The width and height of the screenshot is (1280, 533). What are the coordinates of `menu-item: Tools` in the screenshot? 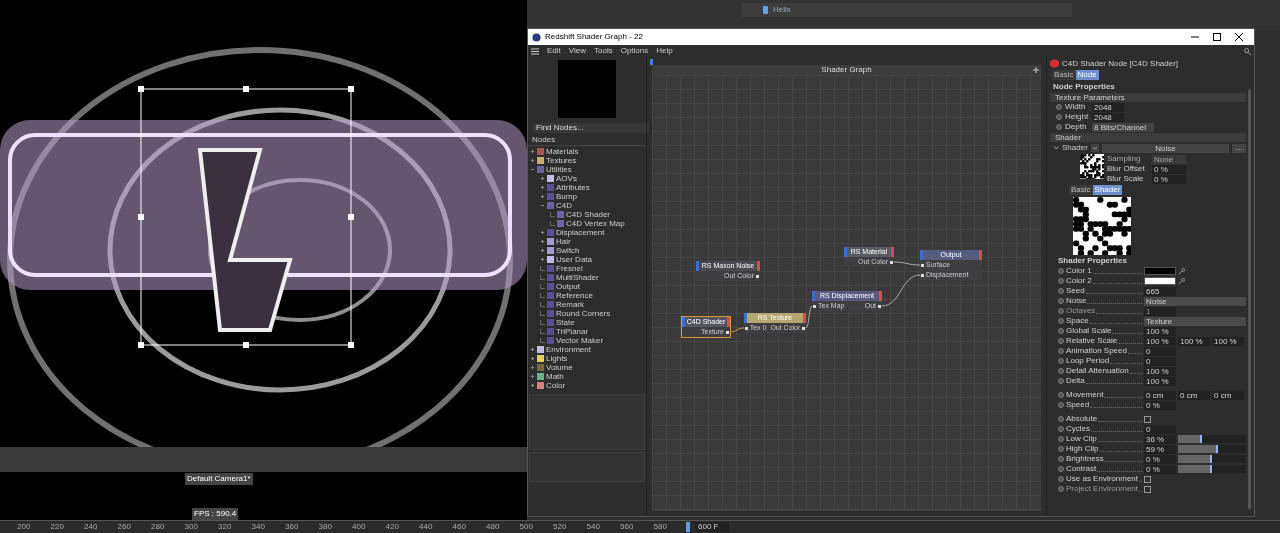 It's located at (603, 51).